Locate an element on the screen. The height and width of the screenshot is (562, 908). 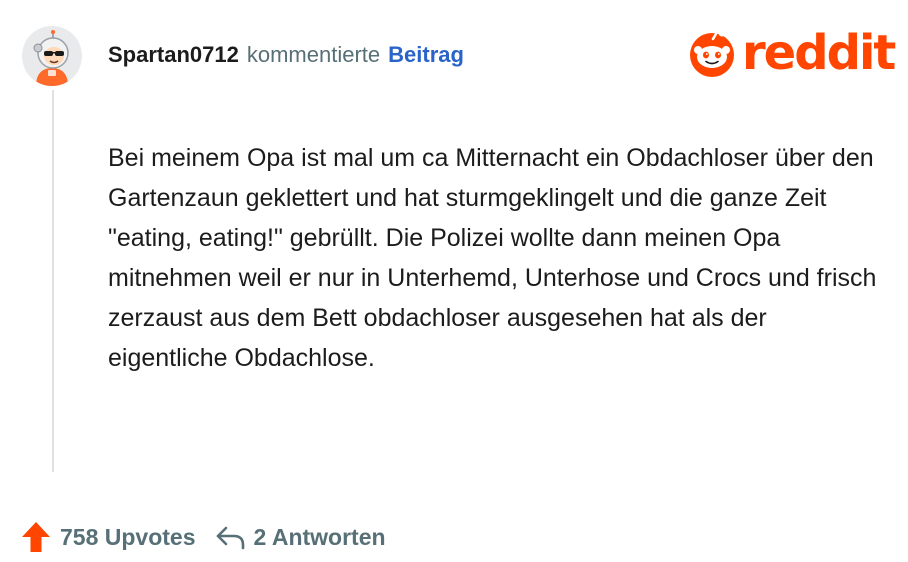
upvote-button: 758 Upvotes is located at coordinates (108, 537).